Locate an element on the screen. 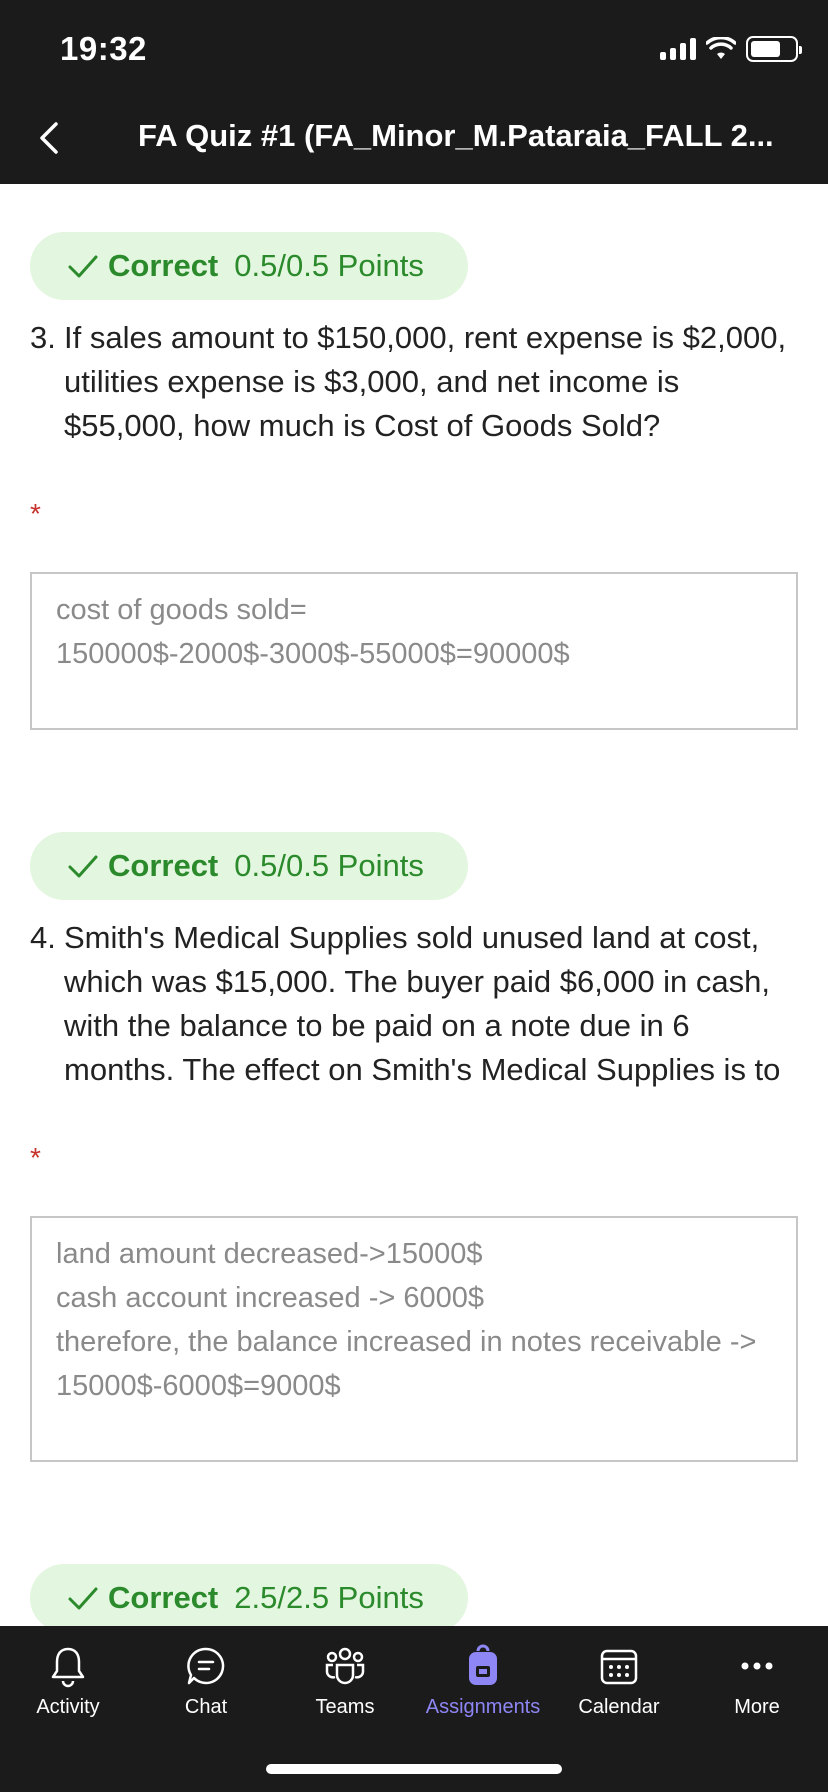 This screenshot has height=1792, width=828. tab-label: Chat is located at coordinates (206, 1707).